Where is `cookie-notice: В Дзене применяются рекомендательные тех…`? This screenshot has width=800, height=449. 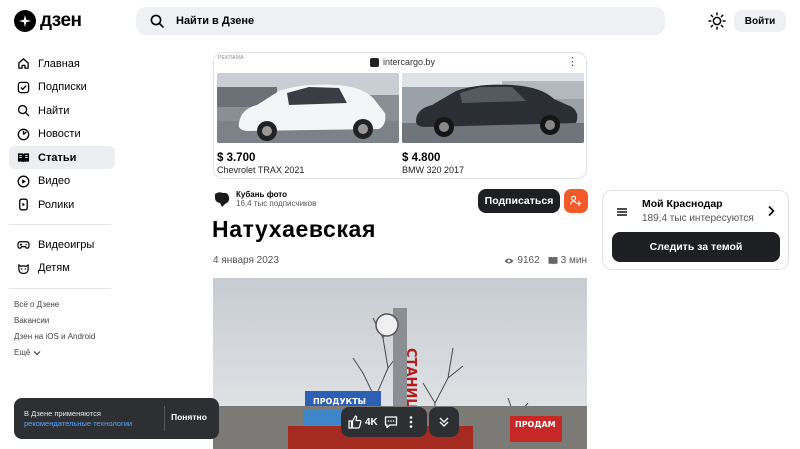 cookie-notice: В Дзене применяются рекомендательные тех… is located at coordinates (116, 418).